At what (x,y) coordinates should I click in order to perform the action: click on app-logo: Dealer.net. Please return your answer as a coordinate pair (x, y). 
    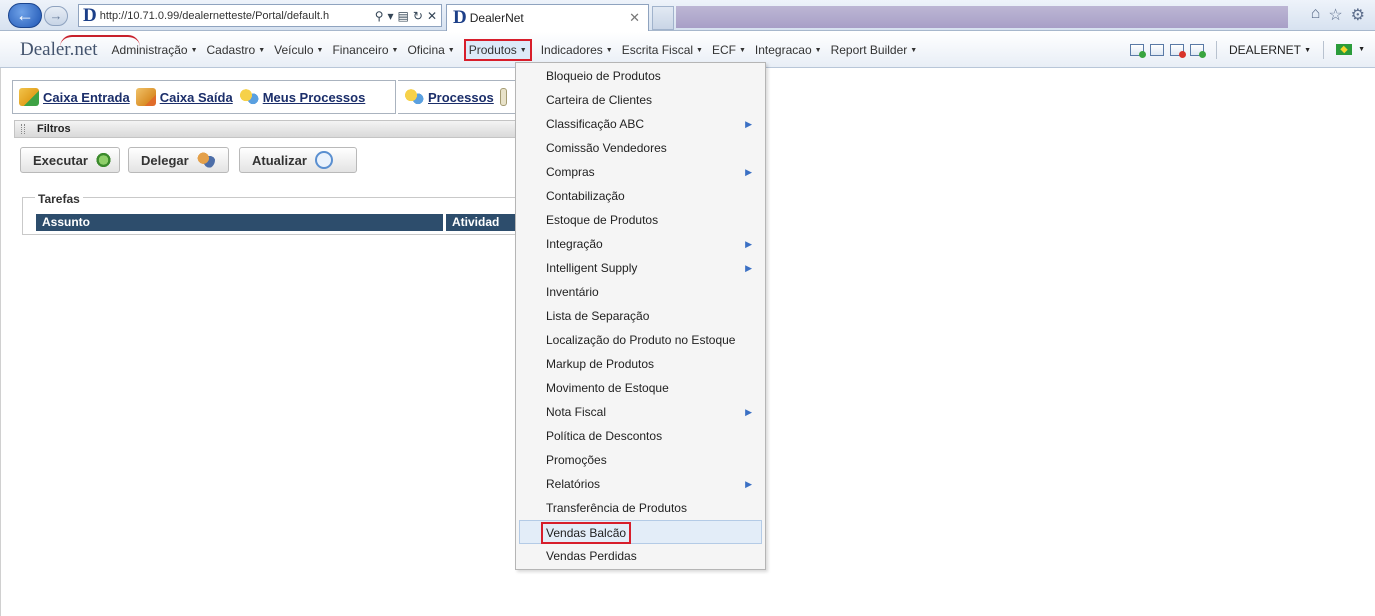
    Looking at the image, I should click on (80, 47).